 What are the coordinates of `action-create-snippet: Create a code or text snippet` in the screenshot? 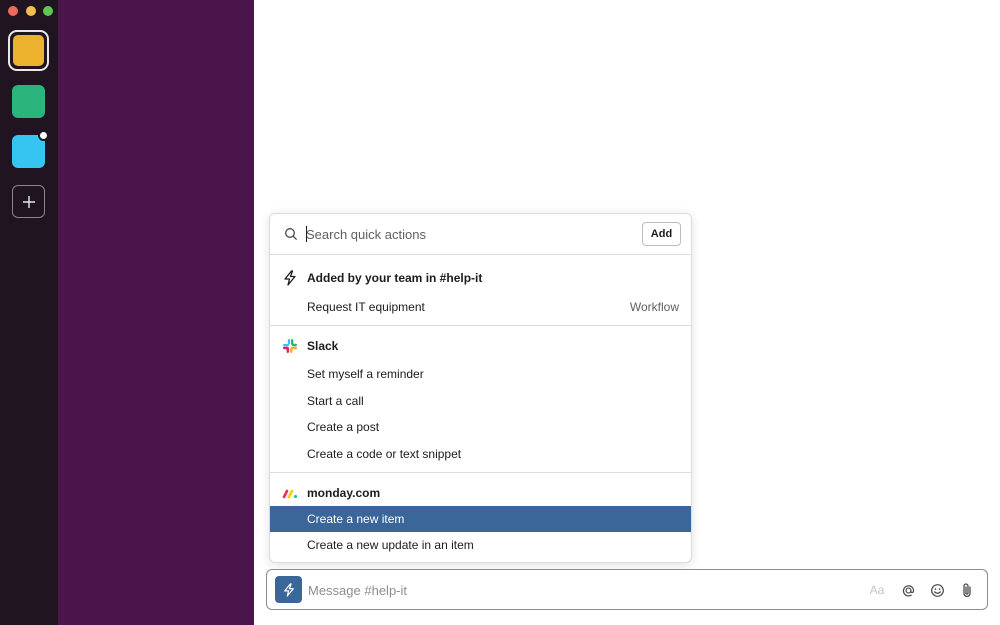 It's located at (480, 454).